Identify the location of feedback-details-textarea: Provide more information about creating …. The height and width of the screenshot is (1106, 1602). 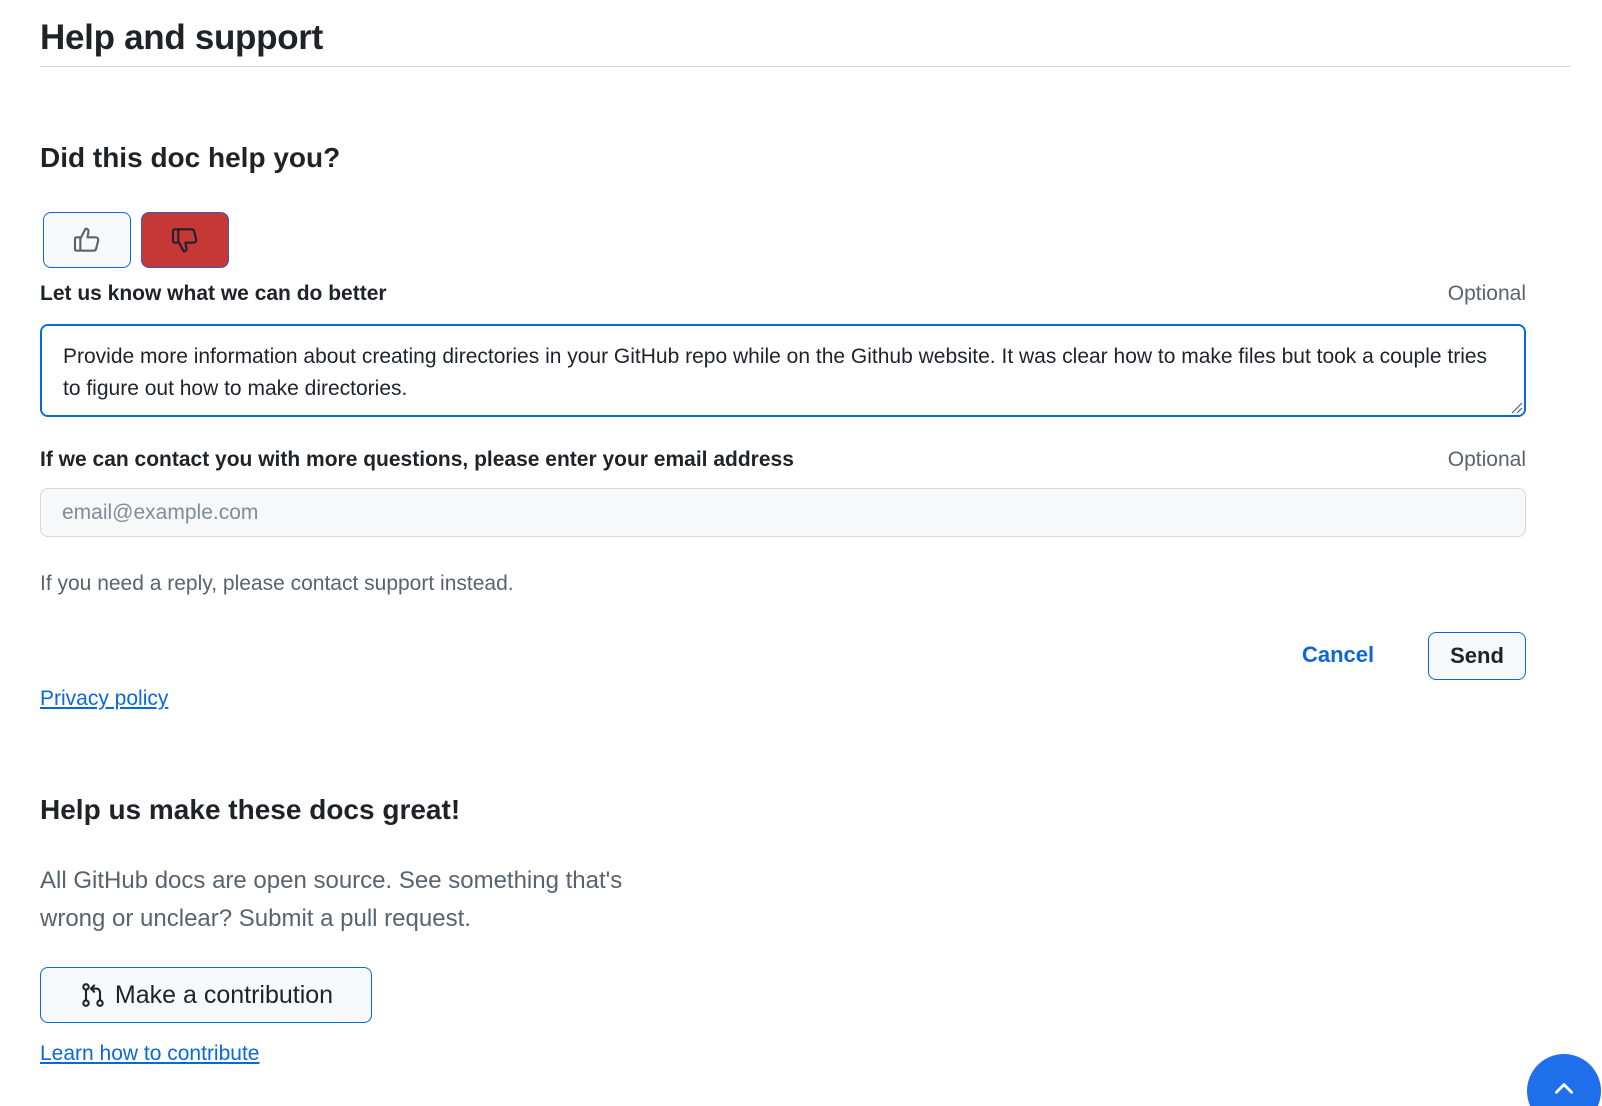
(783, 370).